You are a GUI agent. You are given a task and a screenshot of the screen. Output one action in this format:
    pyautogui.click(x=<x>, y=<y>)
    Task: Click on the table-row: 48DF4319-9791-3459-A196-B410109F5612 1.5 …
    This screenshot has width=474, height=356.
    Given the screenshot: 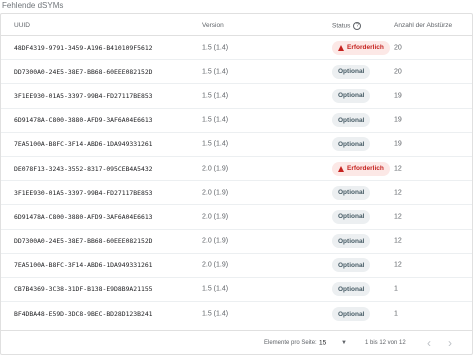 What is the action you would take?
    pyautogui.click(x=236, y=48)
    